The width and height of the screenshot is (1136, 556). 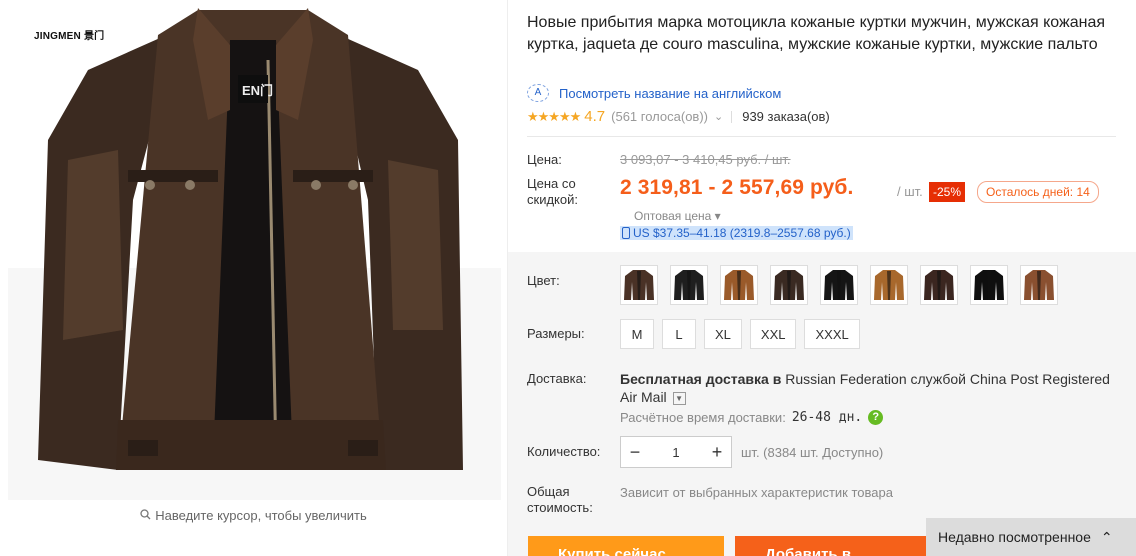 I want to click on quantity-plus-button: +, so click(x=717, y=452).